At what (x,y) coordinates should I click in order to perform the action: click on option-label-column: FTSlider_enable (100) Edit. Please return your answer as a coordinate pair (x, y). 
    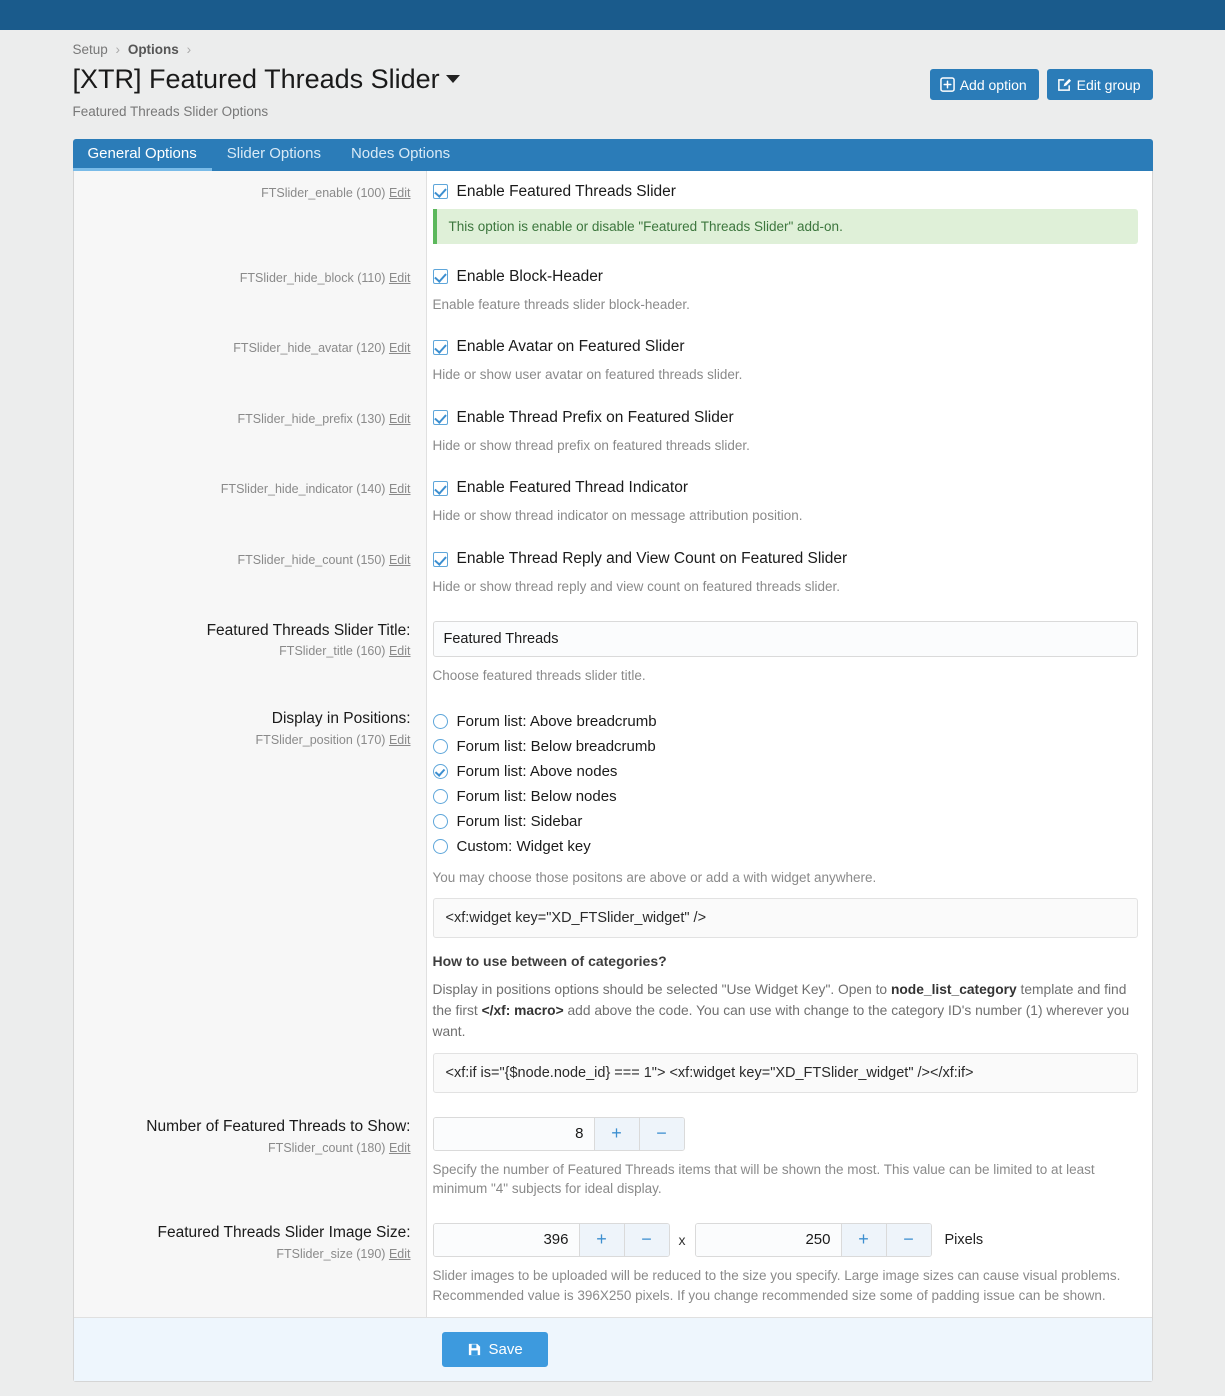
    Looking at the image, I should click on (250, 213).